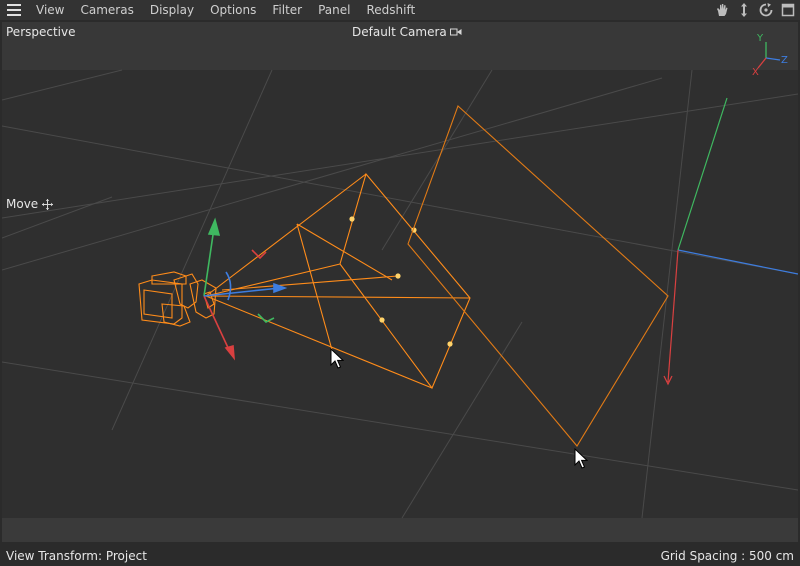  What do you see at coordinates (48, 204) in the screenshot?
I see `move-tool-icon` at bounding box center [48, 204].